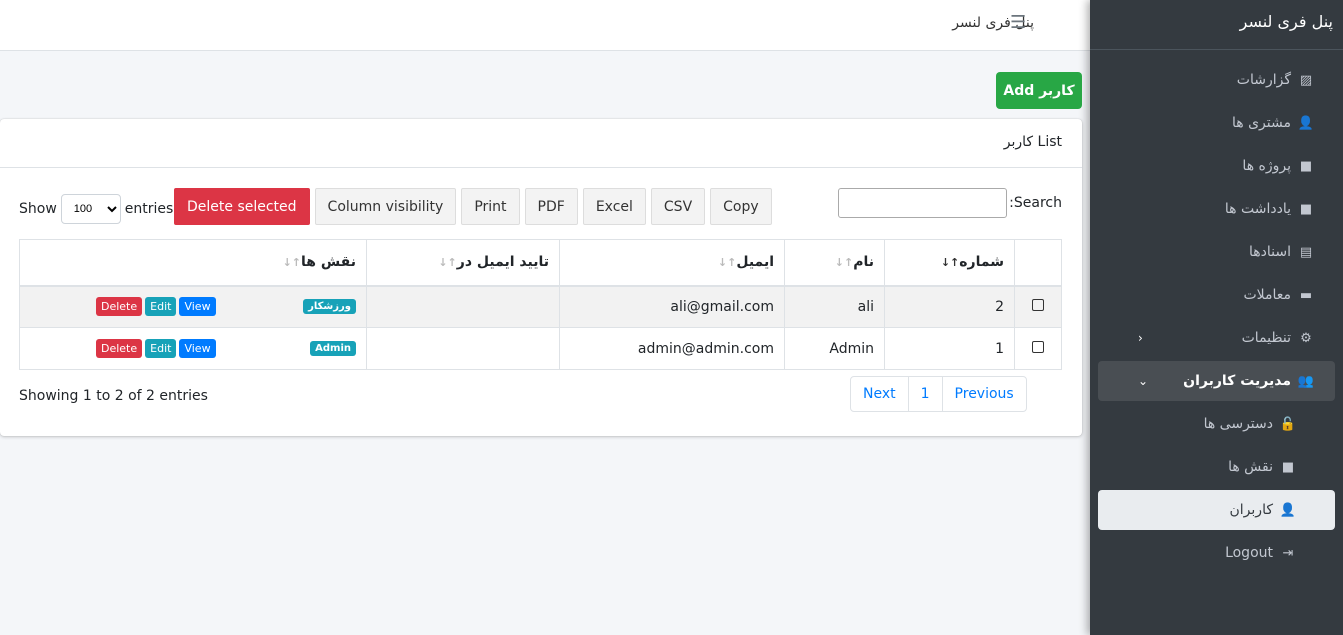  What do you see at coordinates (1288, 553) in the screenshot?
I see `sign-out-icon: ⇥` at bounding box center [1288, 553].